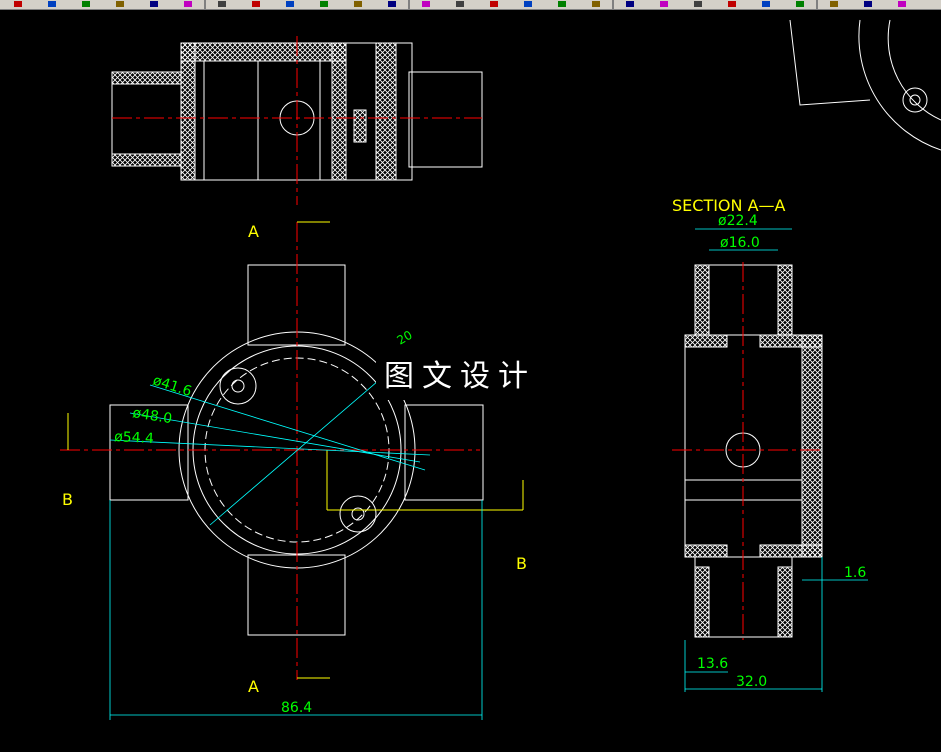 The image size is (941, 752). What do you see at coordinates (738, 221) in the screenshot?
I see `dim-d22-4: ø22.4` at bounding box center [738, 221].